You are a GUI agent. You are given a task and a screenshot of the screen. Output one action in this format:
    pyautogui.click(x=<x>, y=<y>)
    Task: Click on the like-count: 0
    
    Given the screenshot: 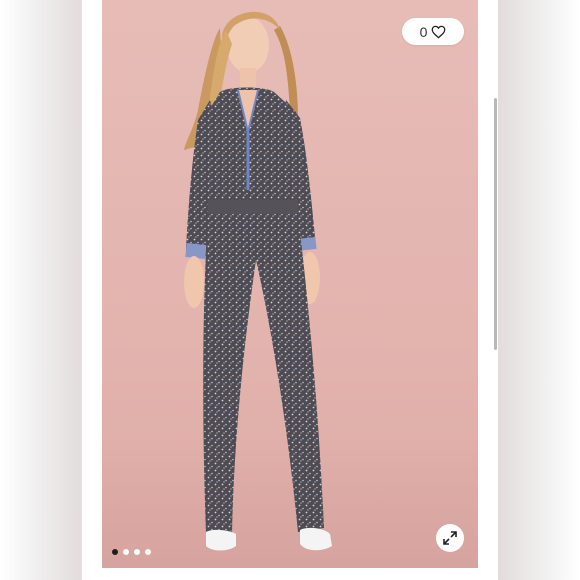 What is the action you would take?
    pyautogui.click(x=423, y=31)
    